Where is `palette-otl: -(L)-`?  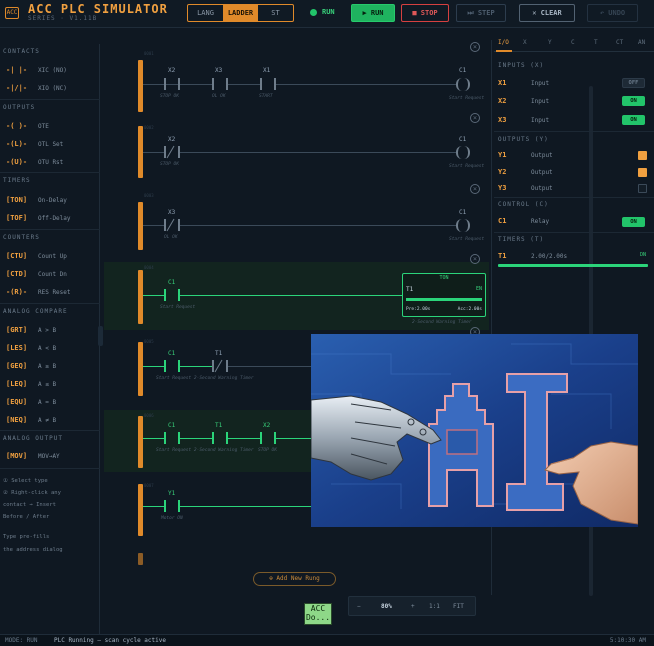 palette-otl: -(L)- is located at coordinates (16, 144).